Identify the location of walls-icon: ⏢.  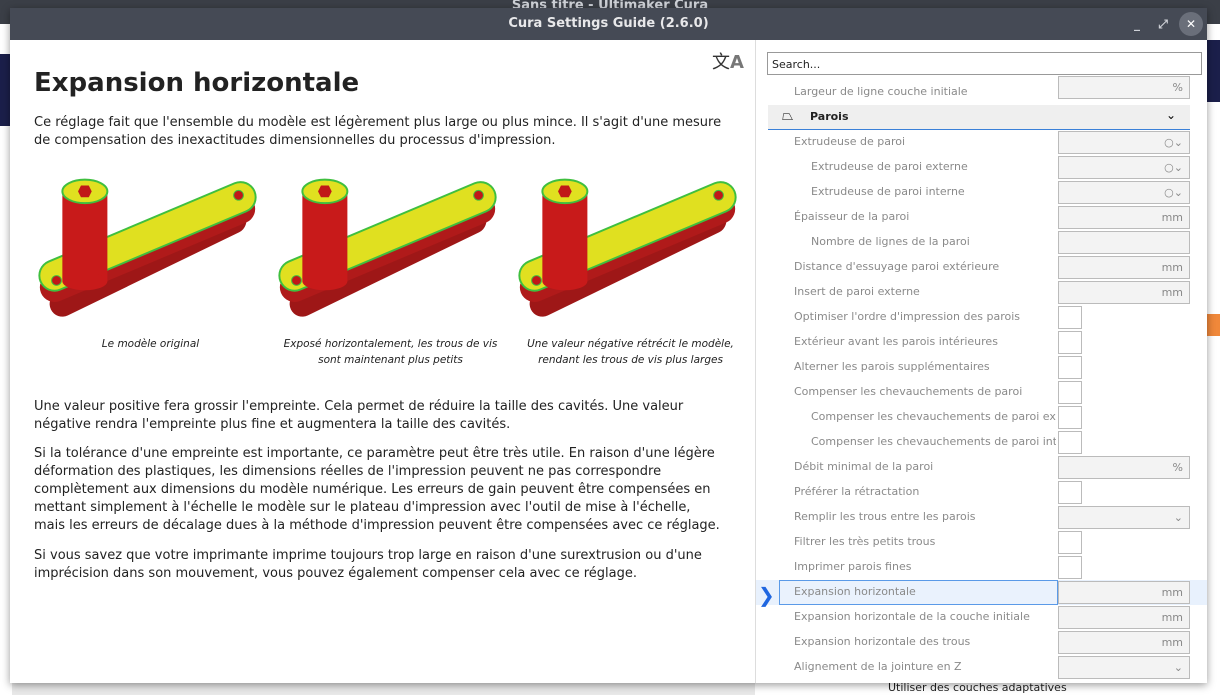
(788, 116).